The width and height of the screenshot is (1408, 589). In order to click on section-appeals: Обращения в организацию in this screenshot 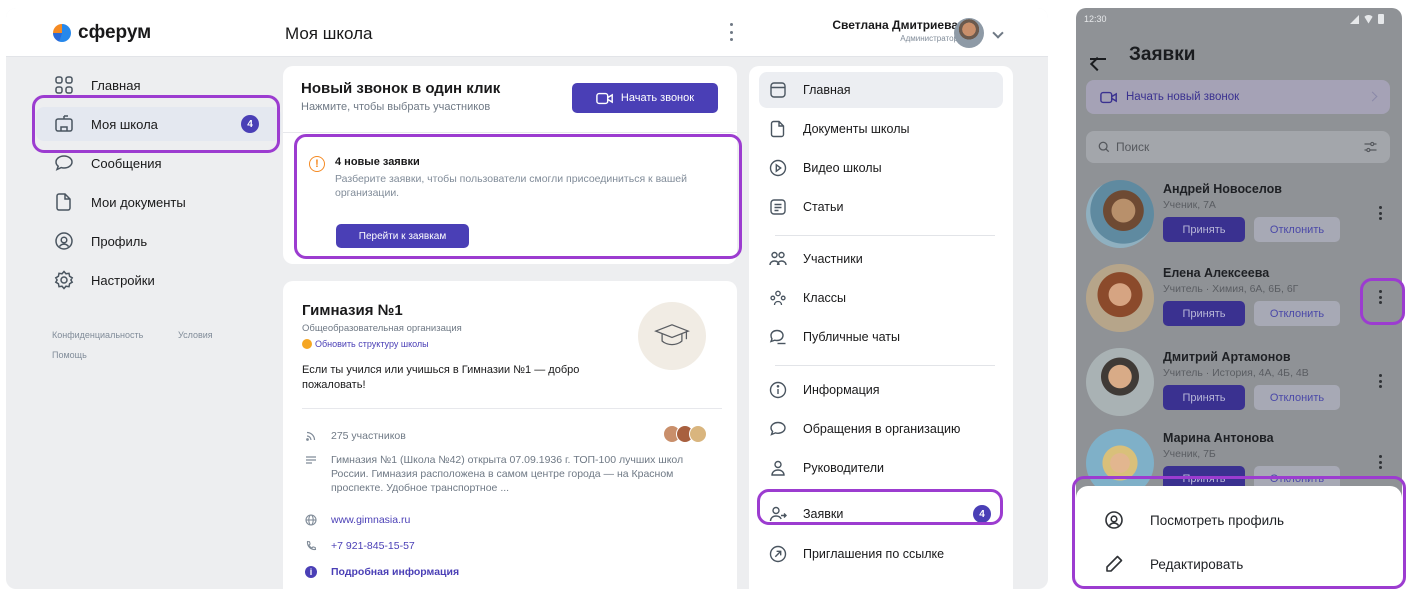, I will do `click(881, 429)`.